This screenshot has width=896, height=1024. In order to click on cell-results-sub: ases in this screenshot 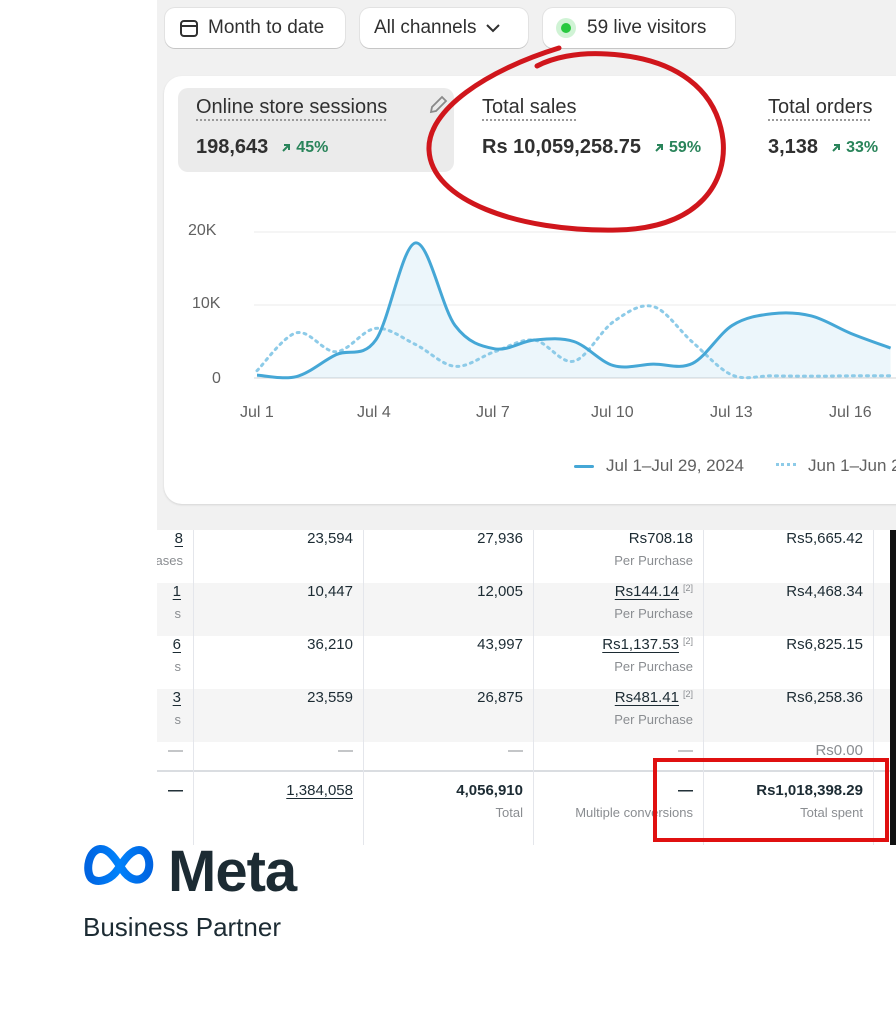, I will do `click(170, 560)`.